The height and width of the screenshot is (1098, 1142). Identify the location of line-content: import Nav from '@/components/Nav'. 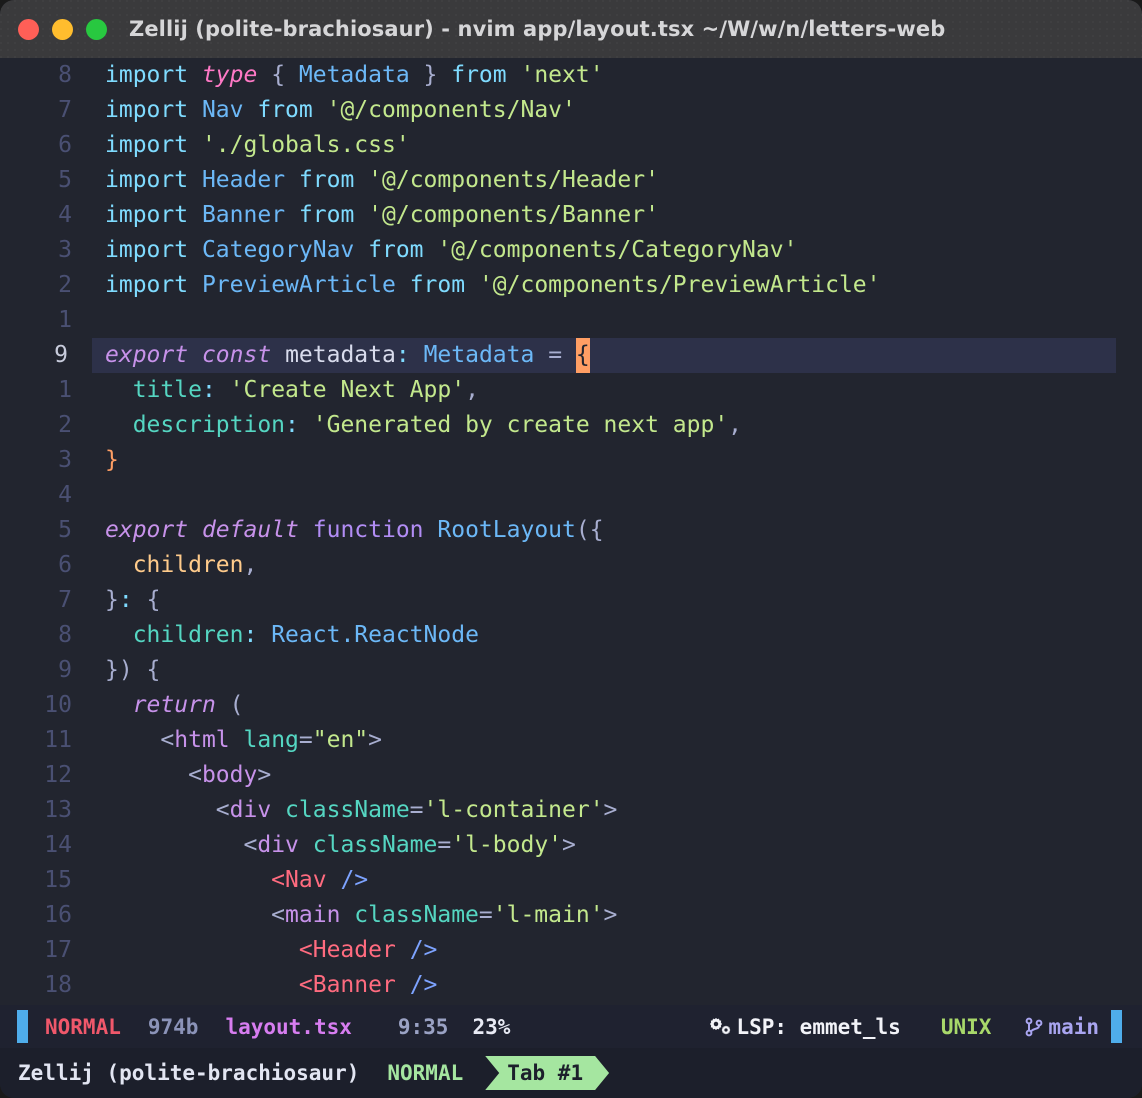
(340, 110).